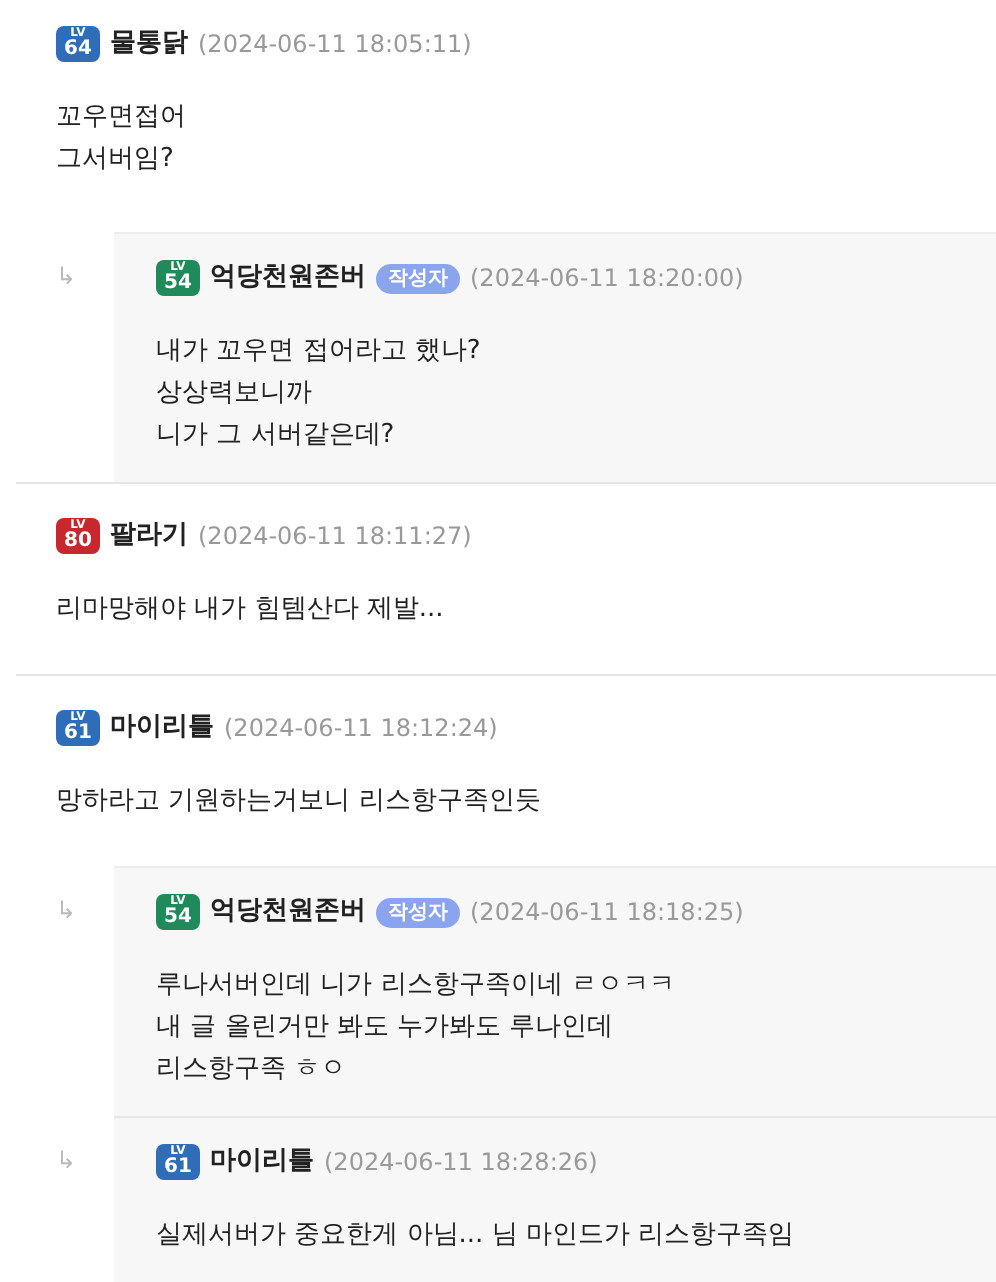 The image size is (996, 1282). Describe the element at coordinates (476, 1236) in the screenshot. I see `comment-text: 실제서버가 중요한게 아님... 님 마인드가 리스항구족임` at that location.